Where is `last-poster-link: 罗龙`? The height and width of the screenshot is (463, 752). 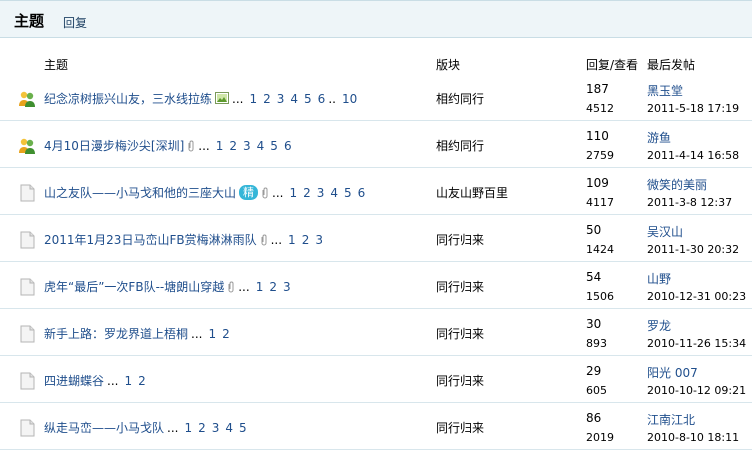
last-poster-link: 罗龙 is located at coordinates (659, 325).